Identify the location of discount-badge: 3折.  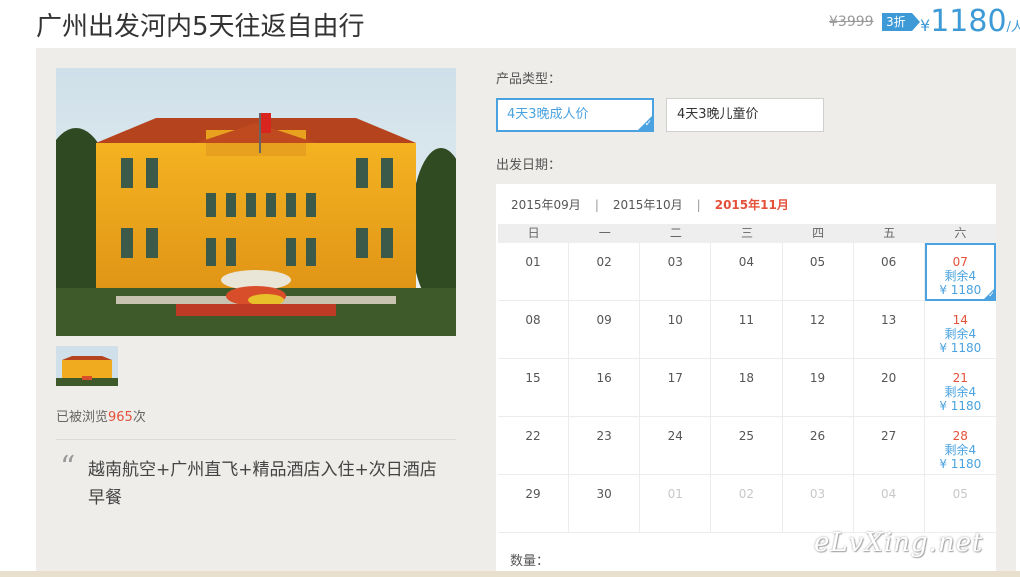
(901, 22).